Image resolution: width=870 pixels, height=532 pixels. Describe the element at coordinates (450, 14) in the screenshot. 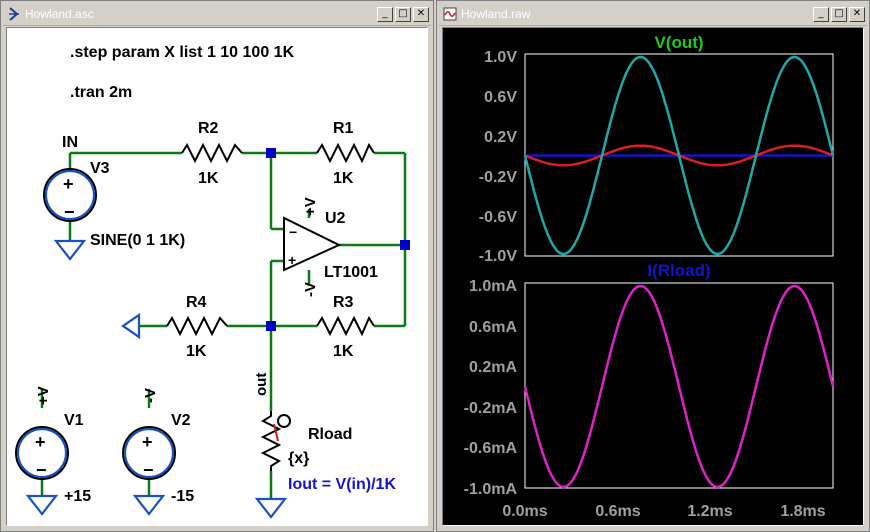

I see `waveform-app-icon` at that location.